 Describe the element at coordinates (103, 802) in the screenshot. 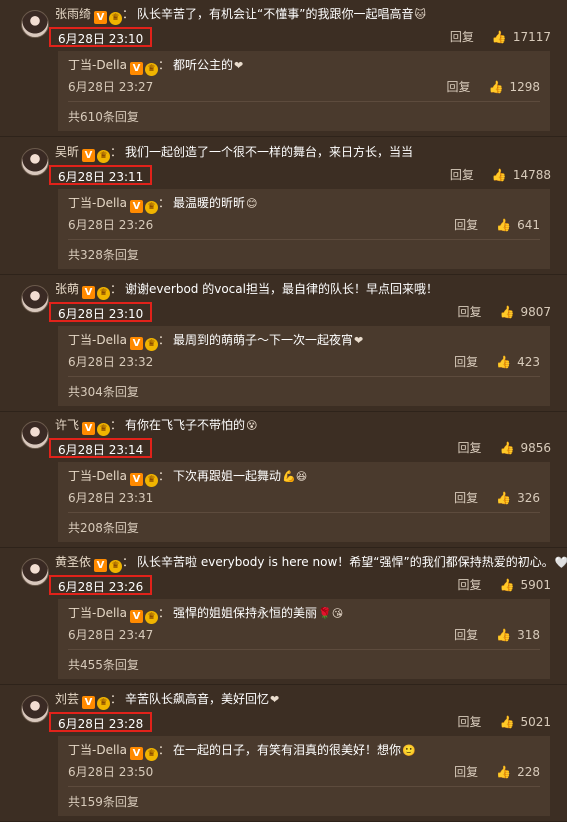

I see `view-all-replies-link: 共159条回复` at that location.